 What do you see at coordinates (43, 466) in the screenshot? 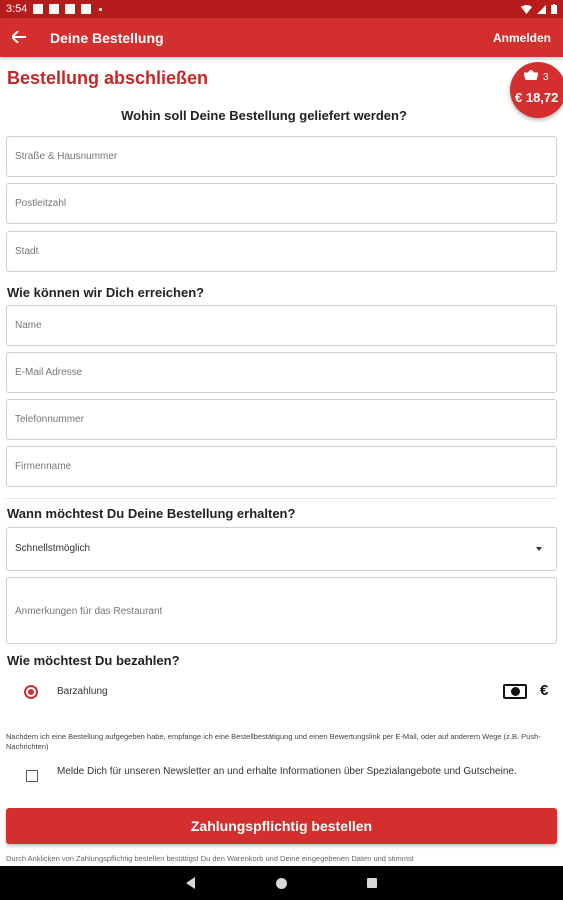
I see `company-placeholder: Firmenname` at bounding box center [43, 466].